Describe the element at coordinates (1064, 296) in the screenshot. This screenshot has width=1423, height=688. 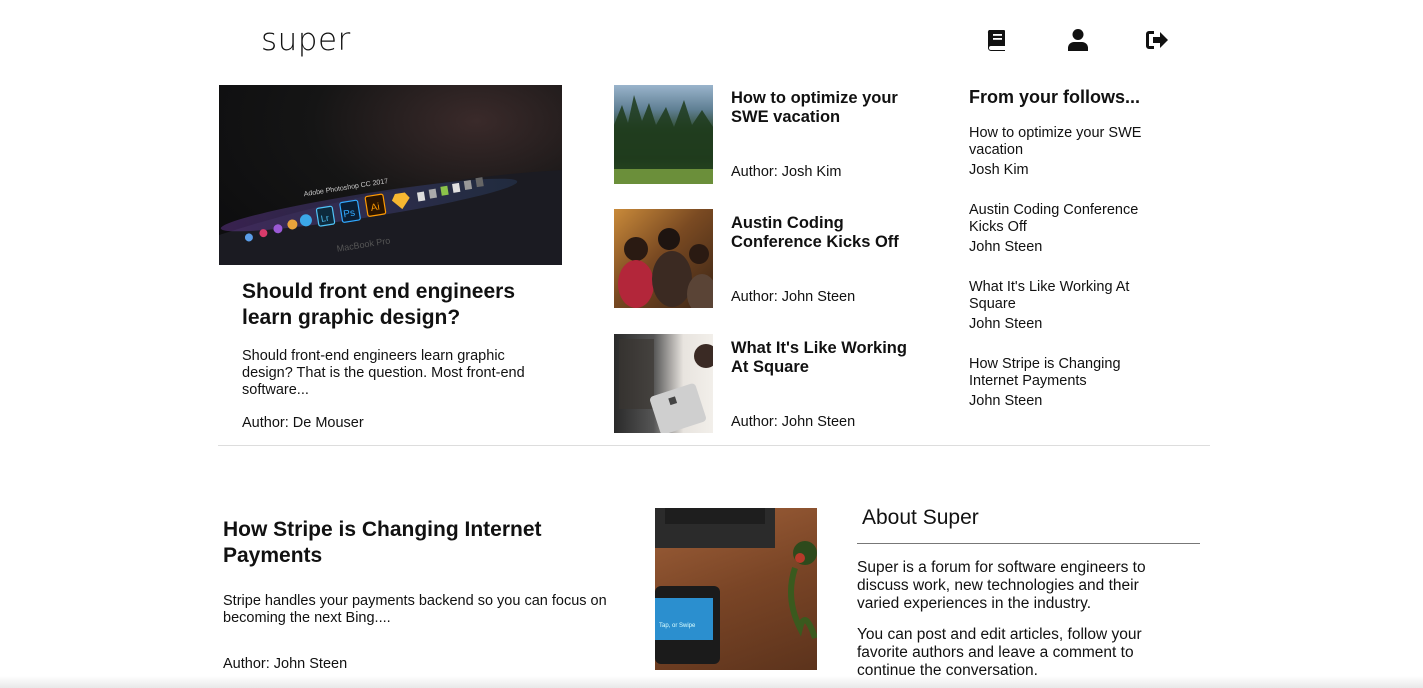
I see `follows-item-title: What It's Like Working At Square` at that location.